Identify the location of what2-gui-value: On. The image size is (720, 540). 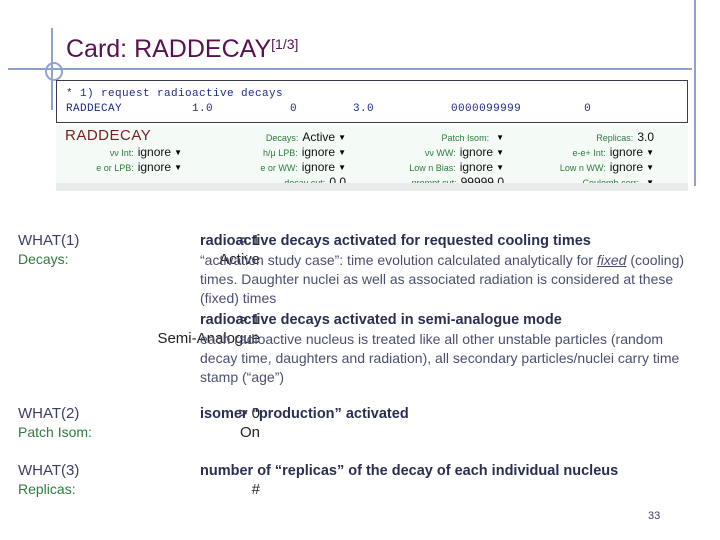
(249, 432).